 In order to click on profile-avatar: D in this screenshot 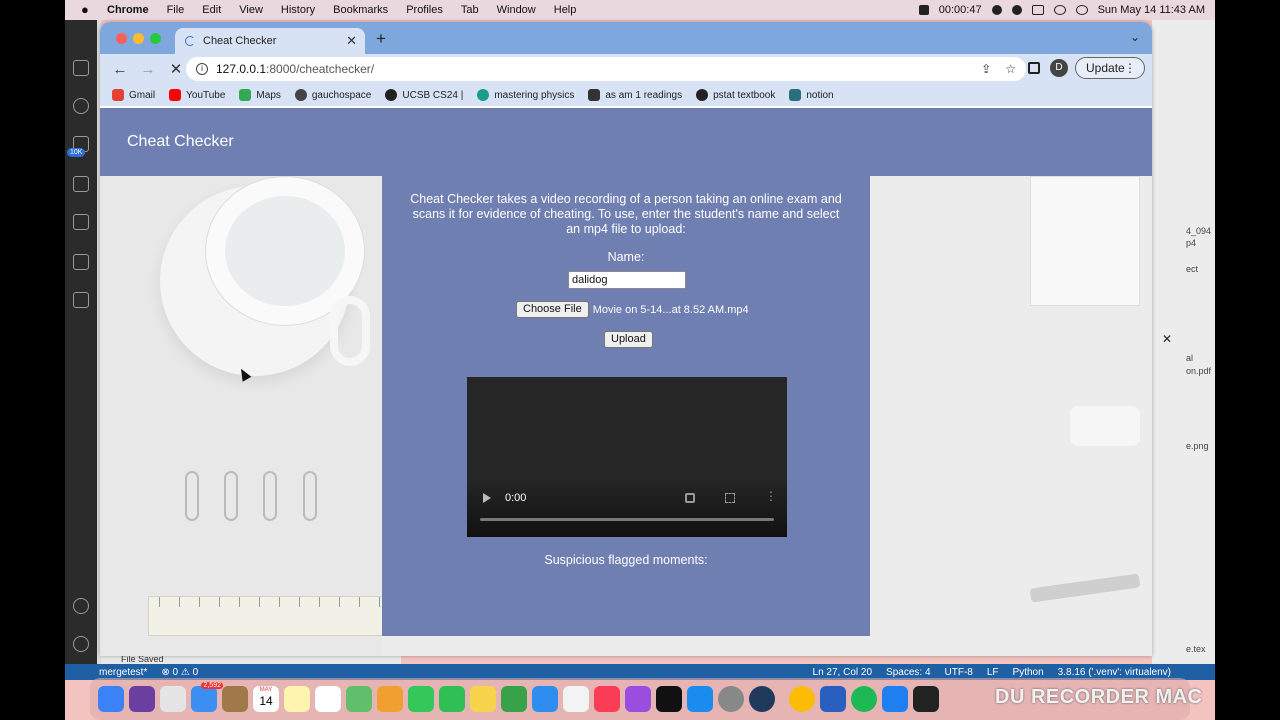, I will do `click(1059, 68)`.